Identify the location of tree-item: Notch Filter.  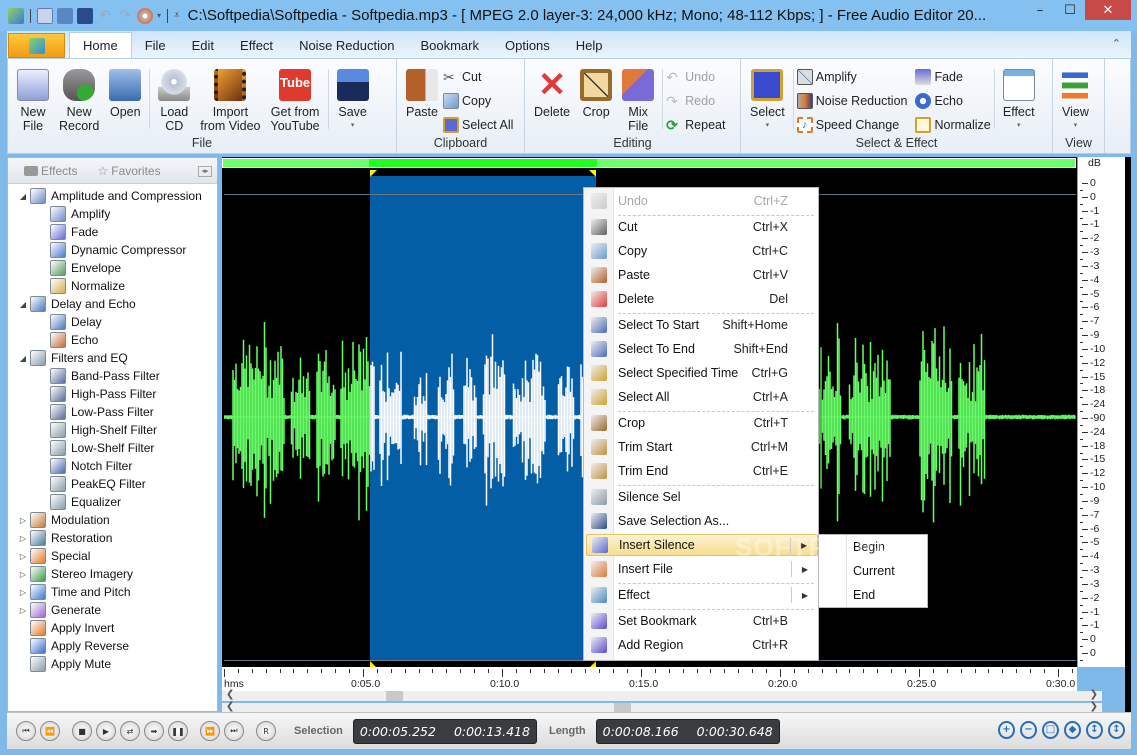
(112, 466).